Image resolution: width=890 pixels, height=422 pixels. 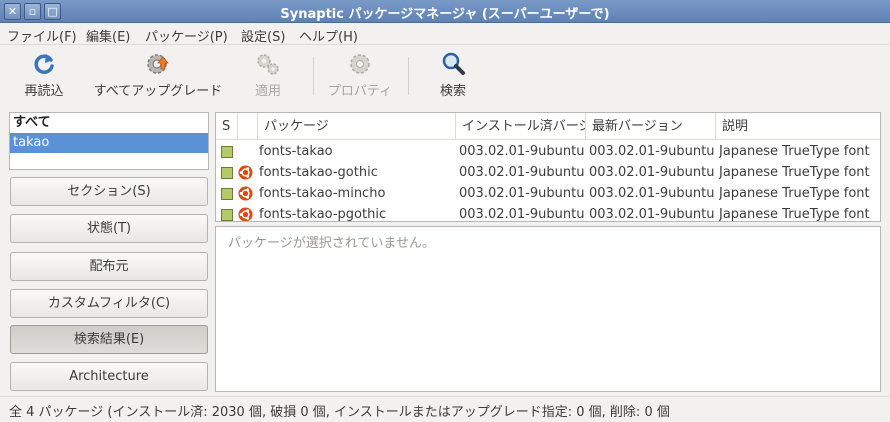 What do you see at coordinates (357, 126) in the screenshot?
I see `column-package: パッケージ` at bounding box center [357, 126].